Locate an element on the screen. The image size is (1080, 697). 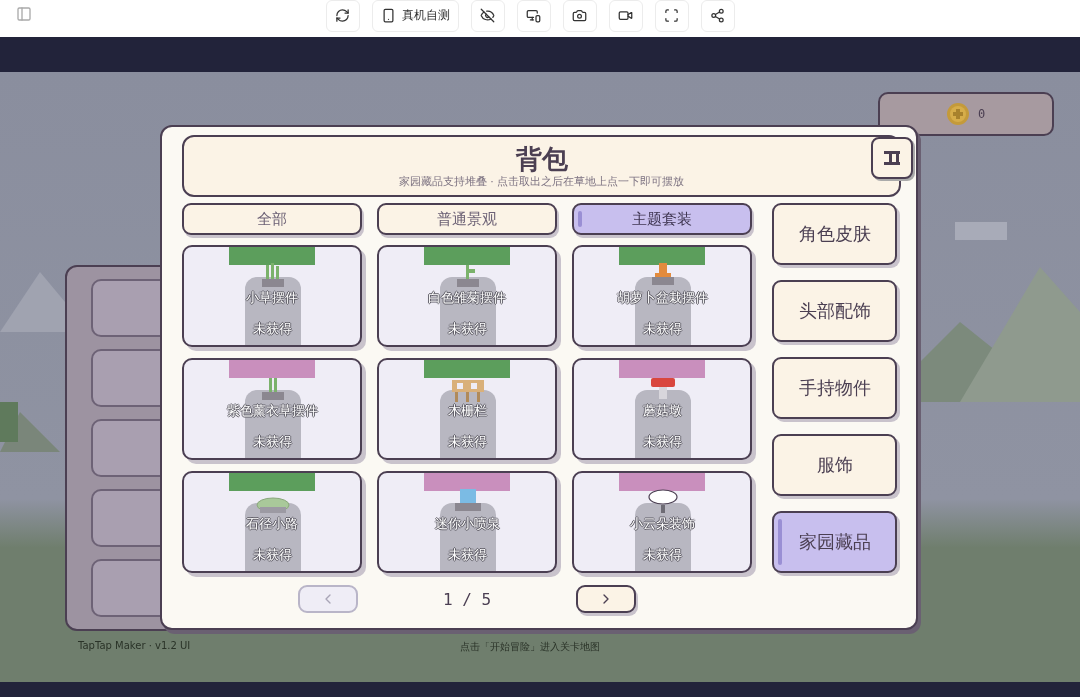
page-indicator: 1 / 5 is located at coordinates (467, 599).